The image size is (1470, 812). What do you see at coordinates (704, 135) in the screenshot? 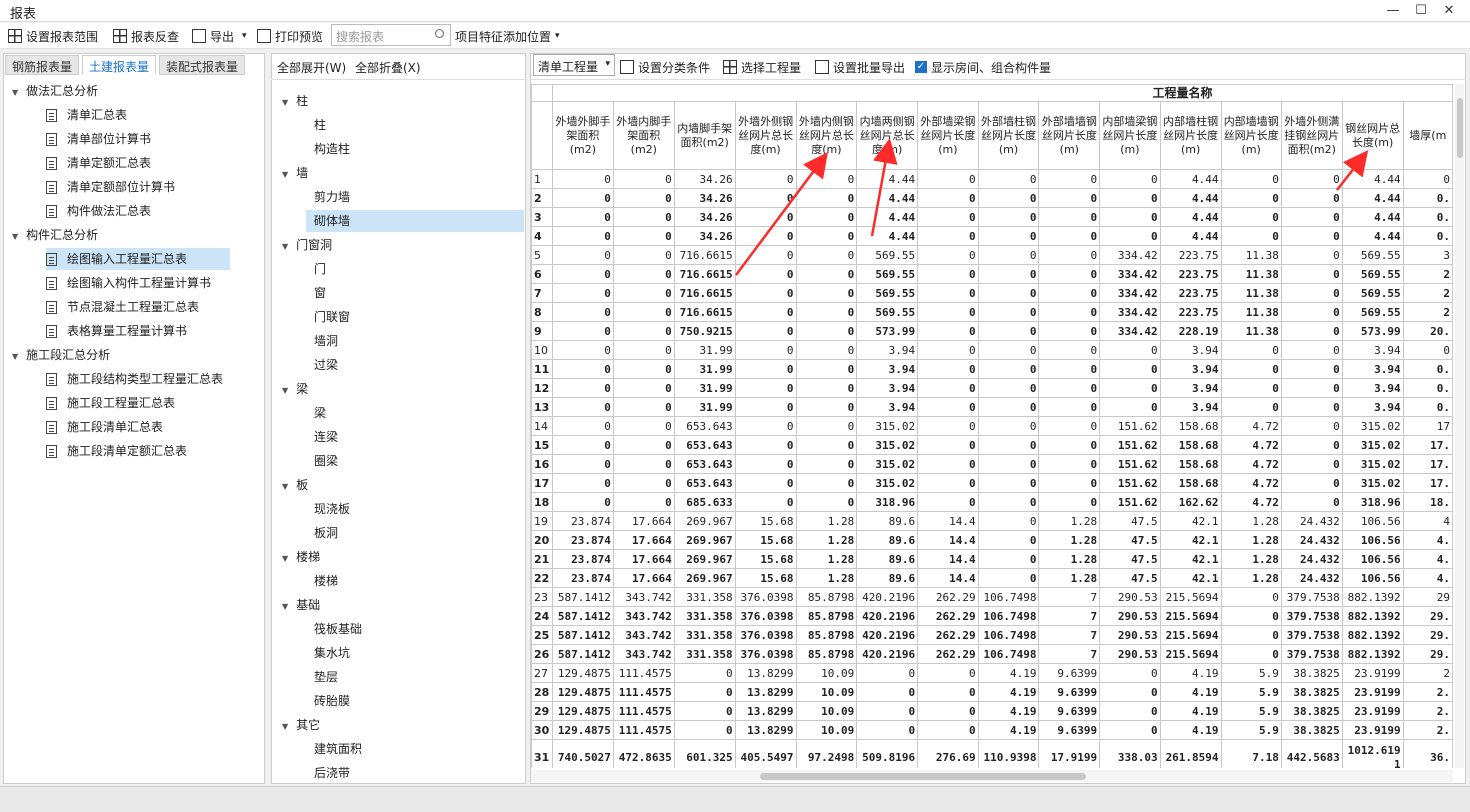
I see `column-header: 内墙脚手架面积(m2)` at bounding box center [704, 135].